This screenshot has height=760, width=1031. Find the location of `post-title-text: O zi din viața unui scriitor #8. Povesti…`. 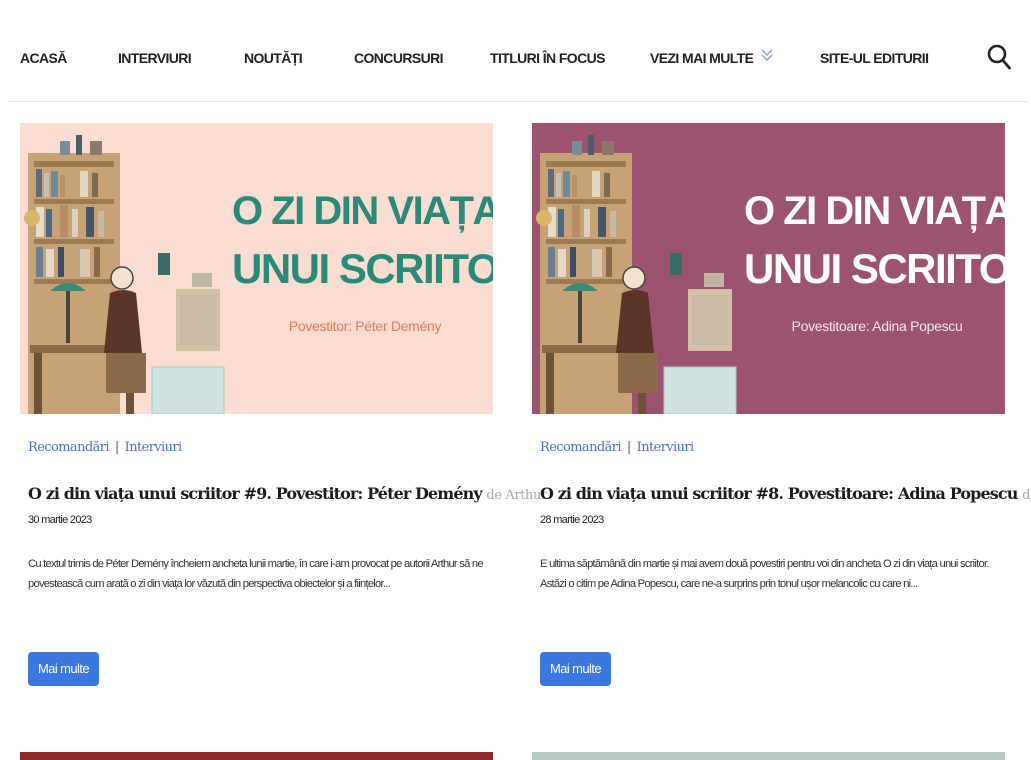

post-title-text: O zi din viața unui scriitor #8. Povesti… is located at coordinates (779, 493).